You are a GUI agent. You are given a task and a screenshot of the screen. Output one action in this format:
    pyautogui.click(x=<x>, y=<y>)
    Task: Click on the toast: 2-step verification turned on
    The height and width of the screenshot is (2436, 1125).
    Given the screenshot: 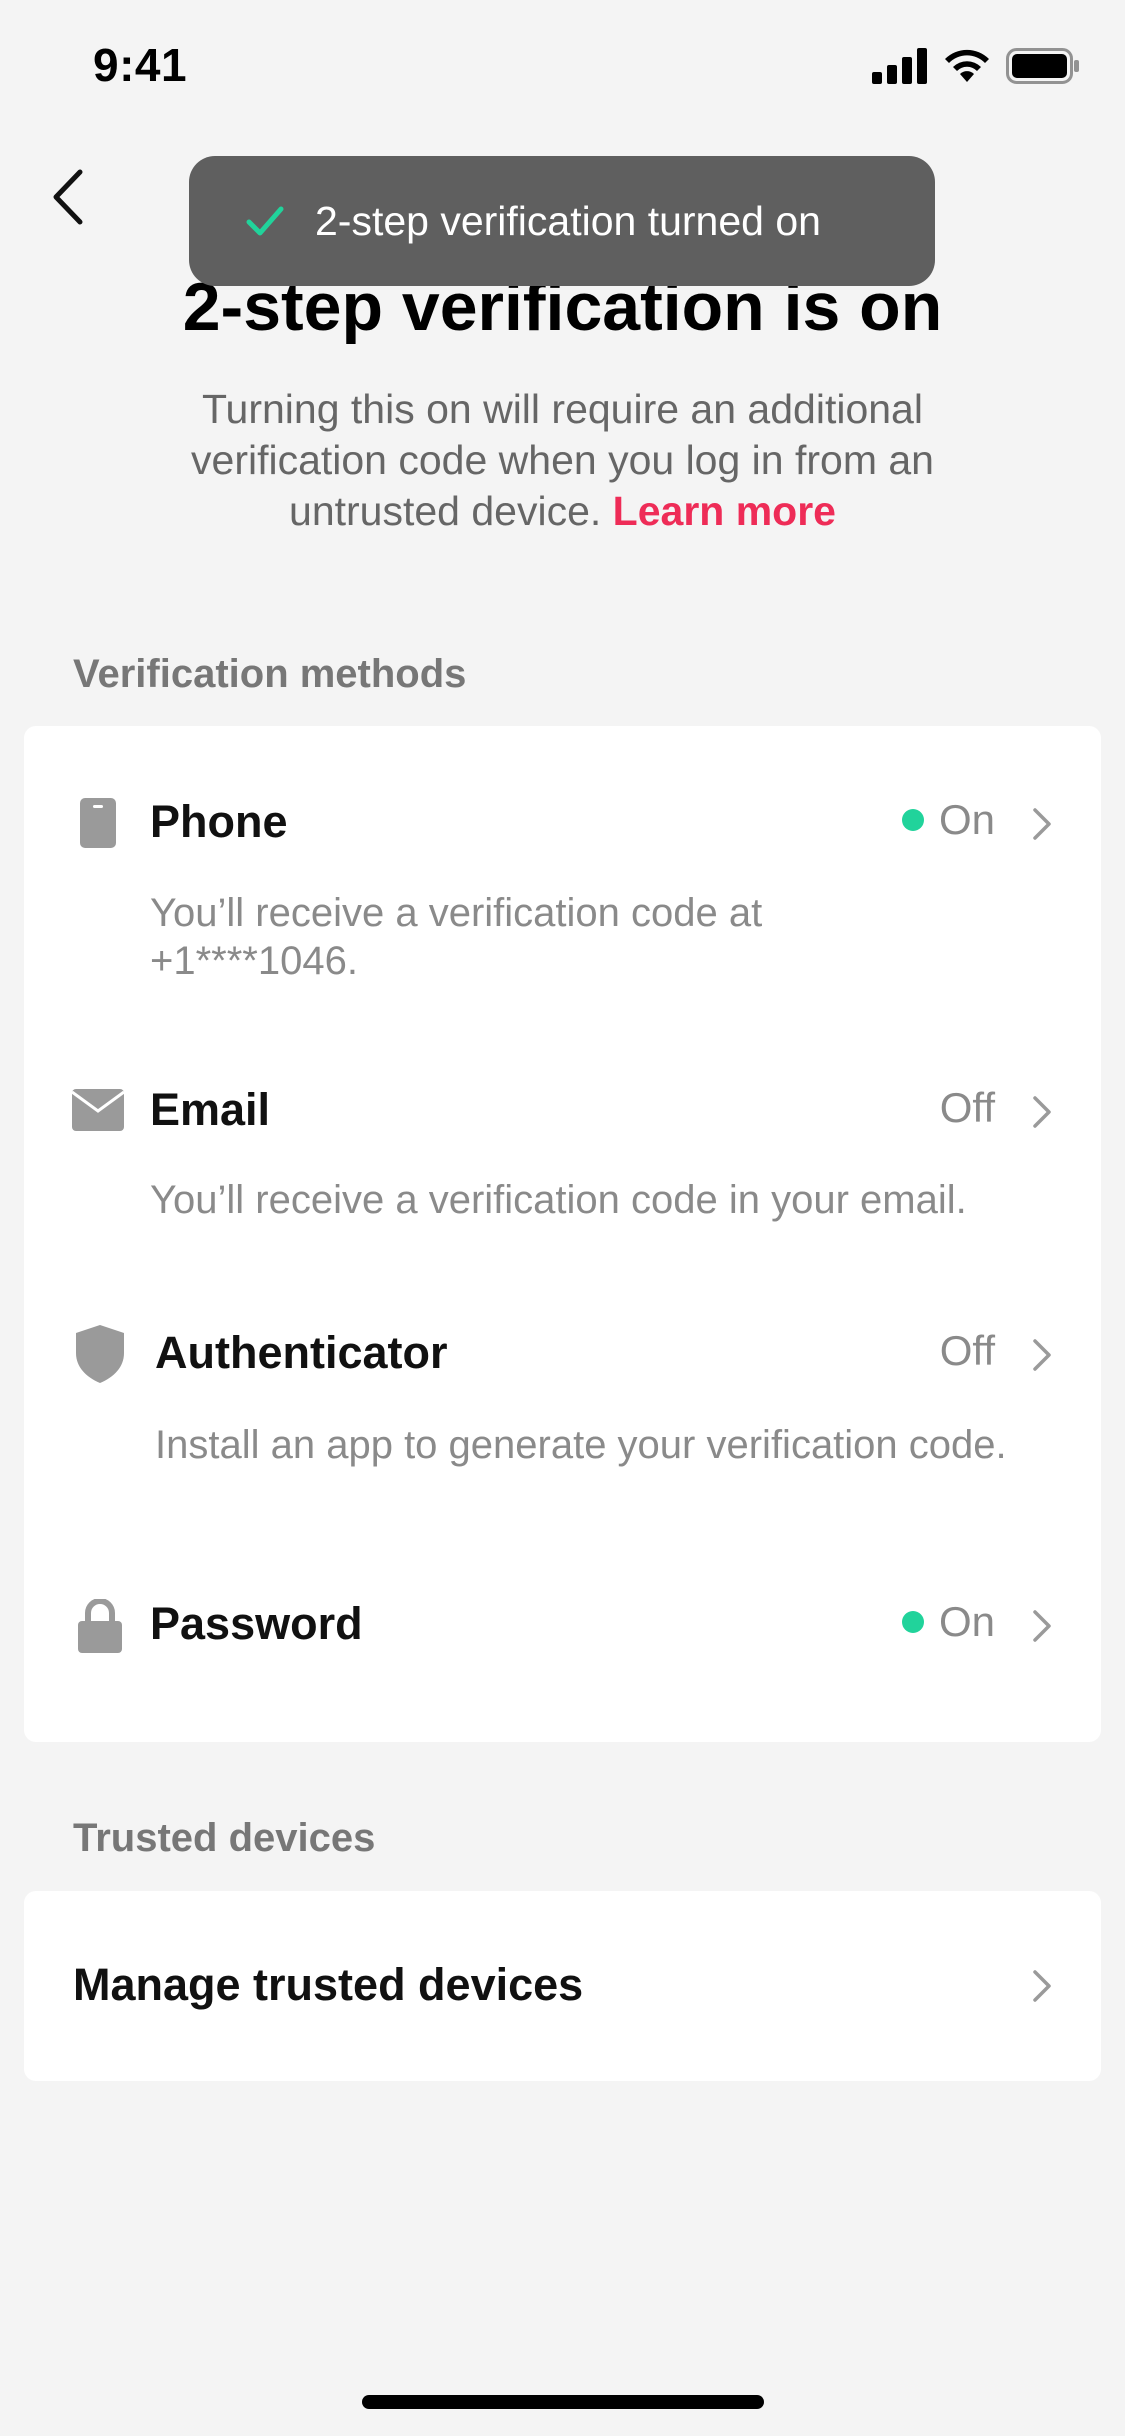 What is the action you would take?
    pyautogui.click(x=562, y=221)
    